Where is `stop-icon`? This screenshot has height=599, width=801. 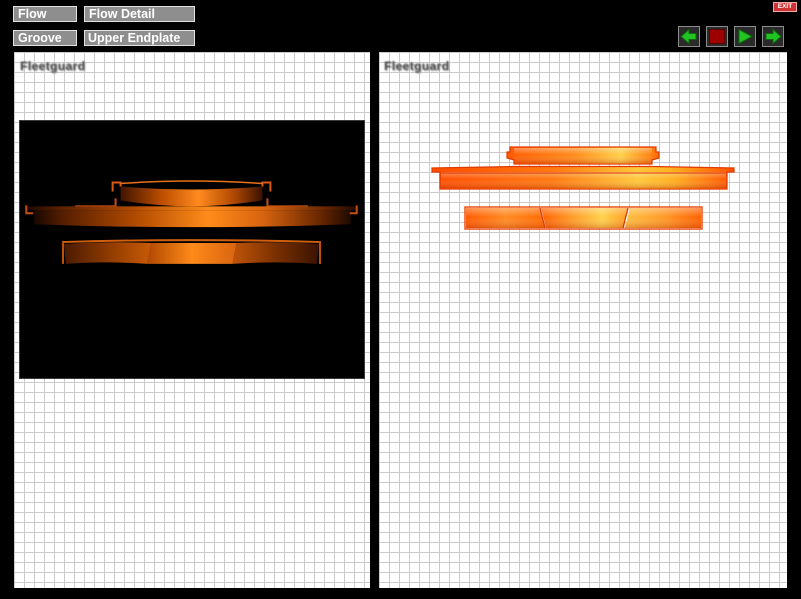
stop-icon is located at coordinates (717, 36).